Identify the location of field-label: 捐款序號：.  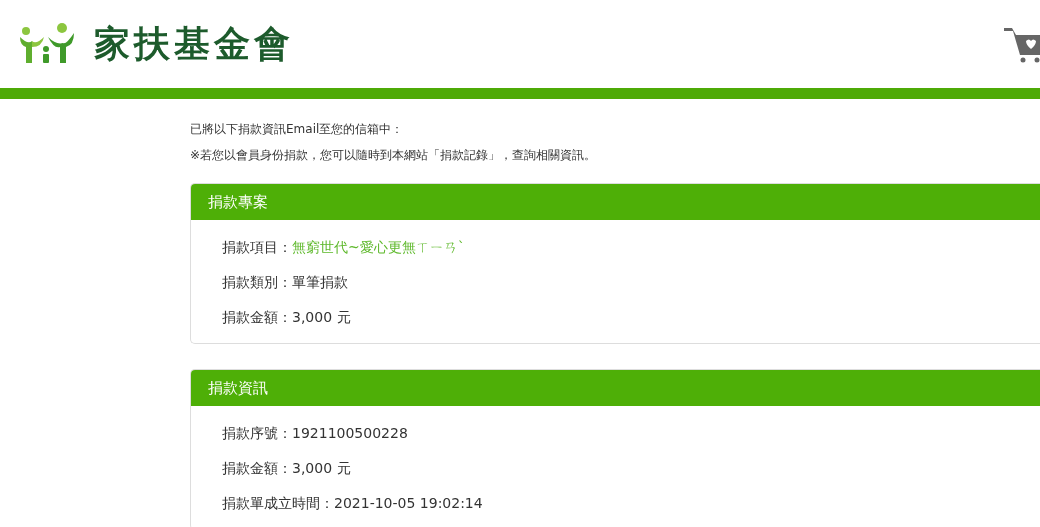
(257, 433).